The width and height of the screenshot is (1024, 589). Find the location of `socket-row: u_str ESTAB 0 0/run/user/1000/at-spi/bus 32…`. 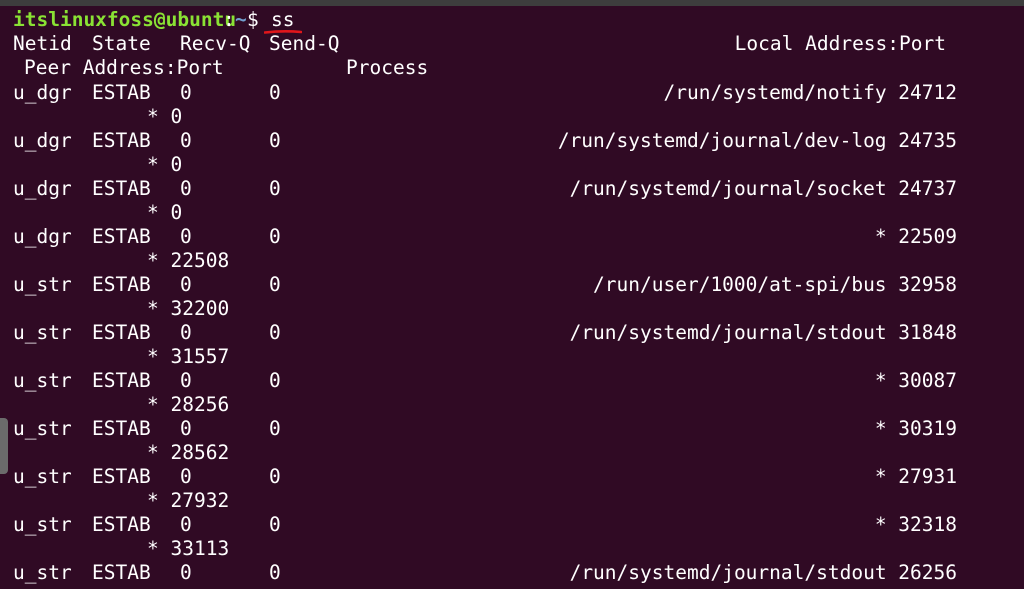

socket-row: u_str ESTAB 0 0/run/user/1000/at-spi/bus 32… is located at coordinates (512, 285).